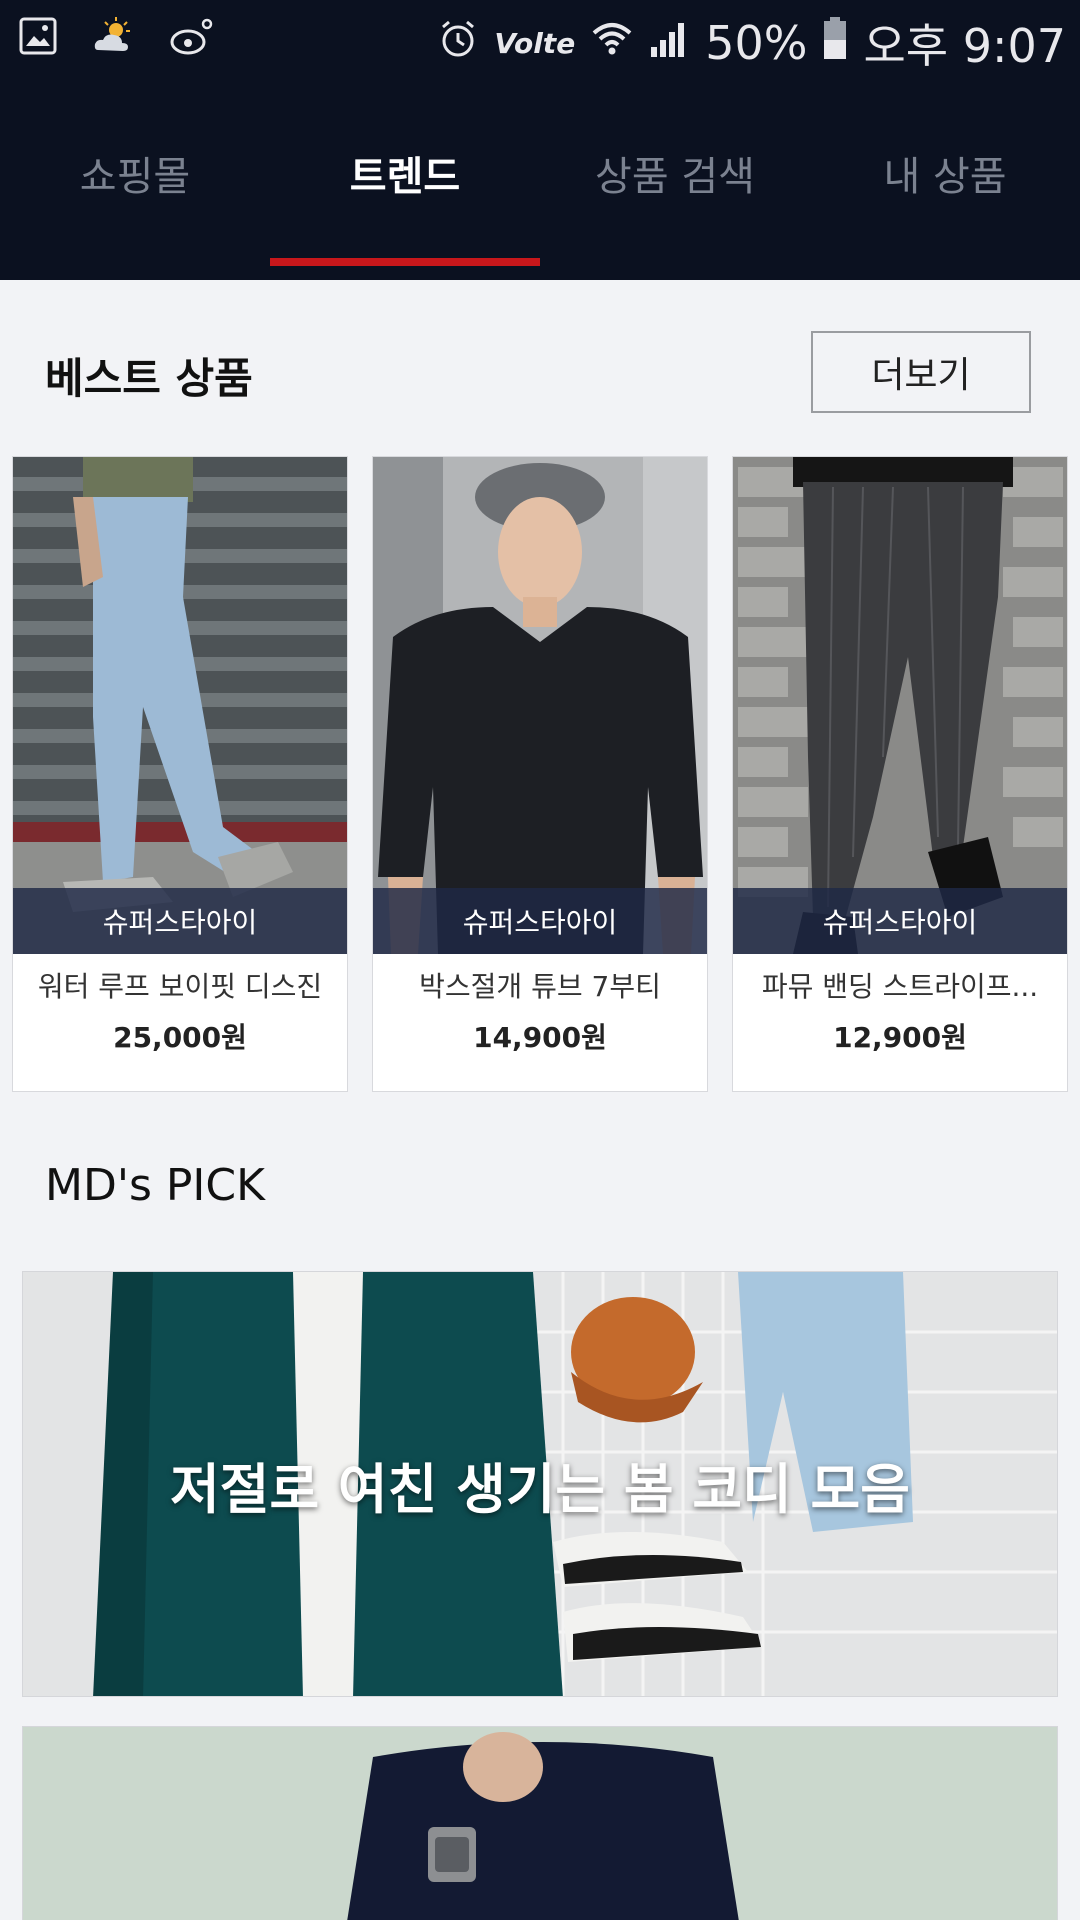 The width and height of the screenshot is (1080, 1920). What do you see at coordinates (612, 43) in the screenshot?
I see `wifi-icon` at bounding box center [612, 43].